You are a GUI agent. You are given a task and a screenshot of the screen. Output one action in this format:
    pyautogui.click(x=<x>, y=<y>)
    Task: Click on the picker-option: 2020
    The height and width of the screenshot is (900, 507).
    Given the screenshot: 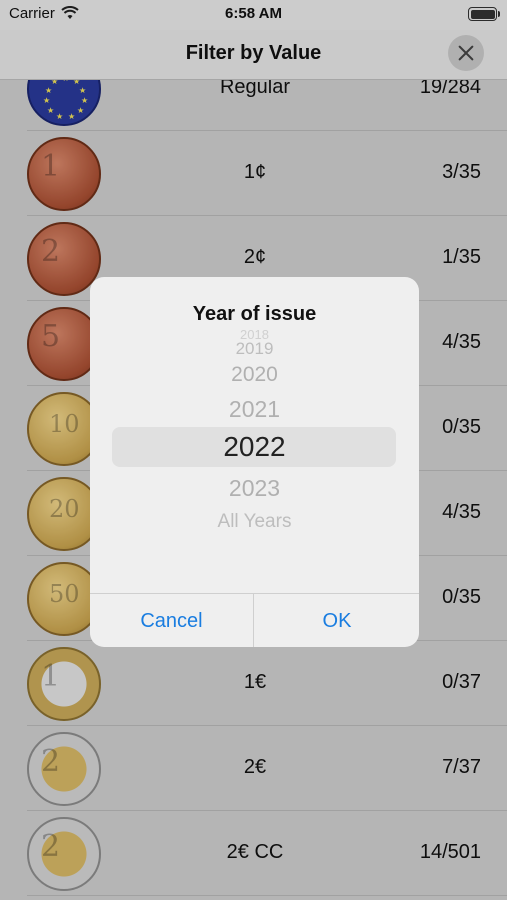 What is the action you would take?
    pyautogui.click(x=254, y=375)
    